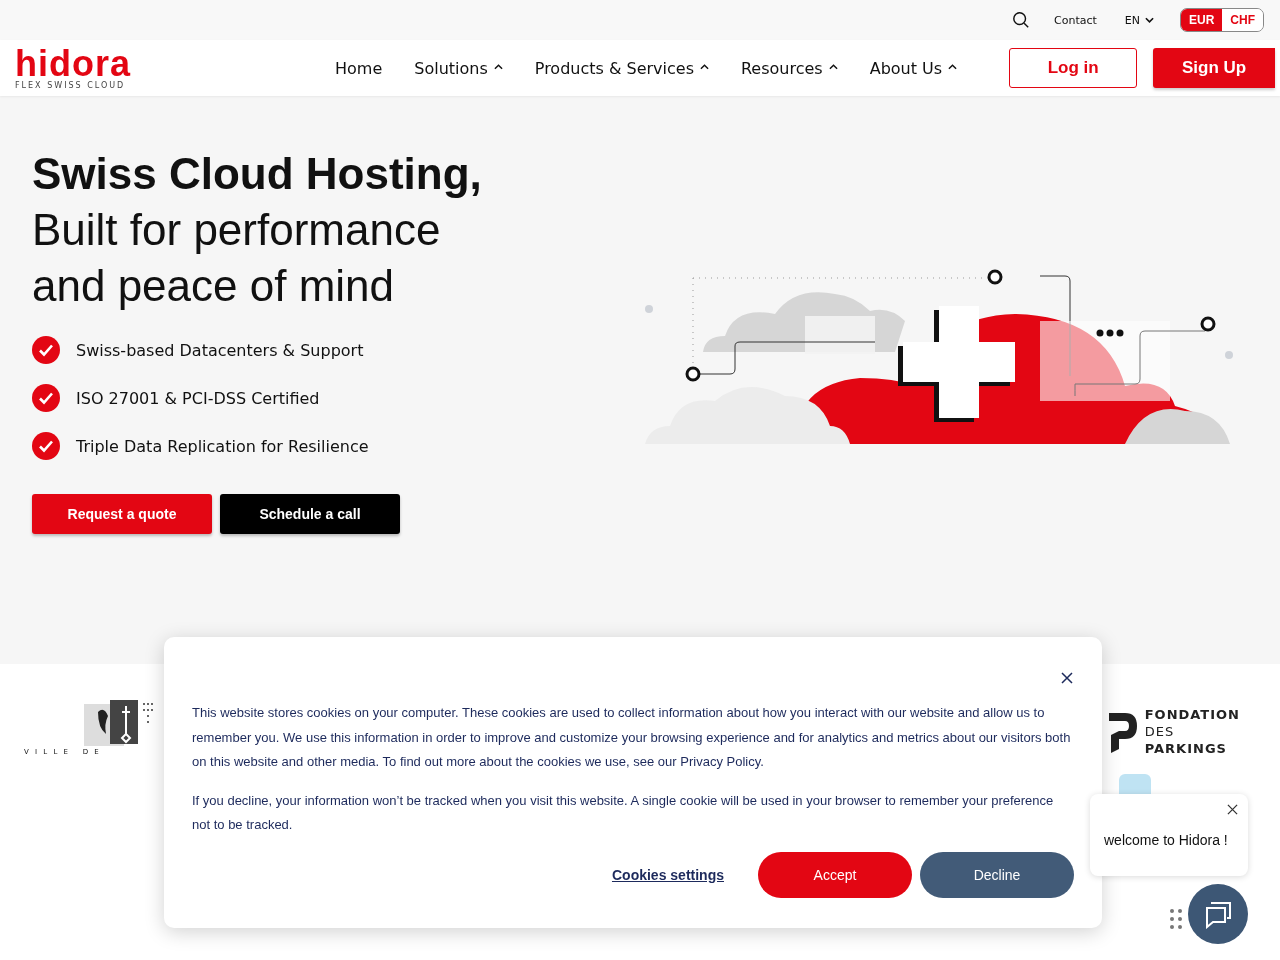  What do you see at coordinates (220, 350) in the screenshot?
I see `feature-text: Swiss-based Datacenters & Support` at bounding box center [220, 350].